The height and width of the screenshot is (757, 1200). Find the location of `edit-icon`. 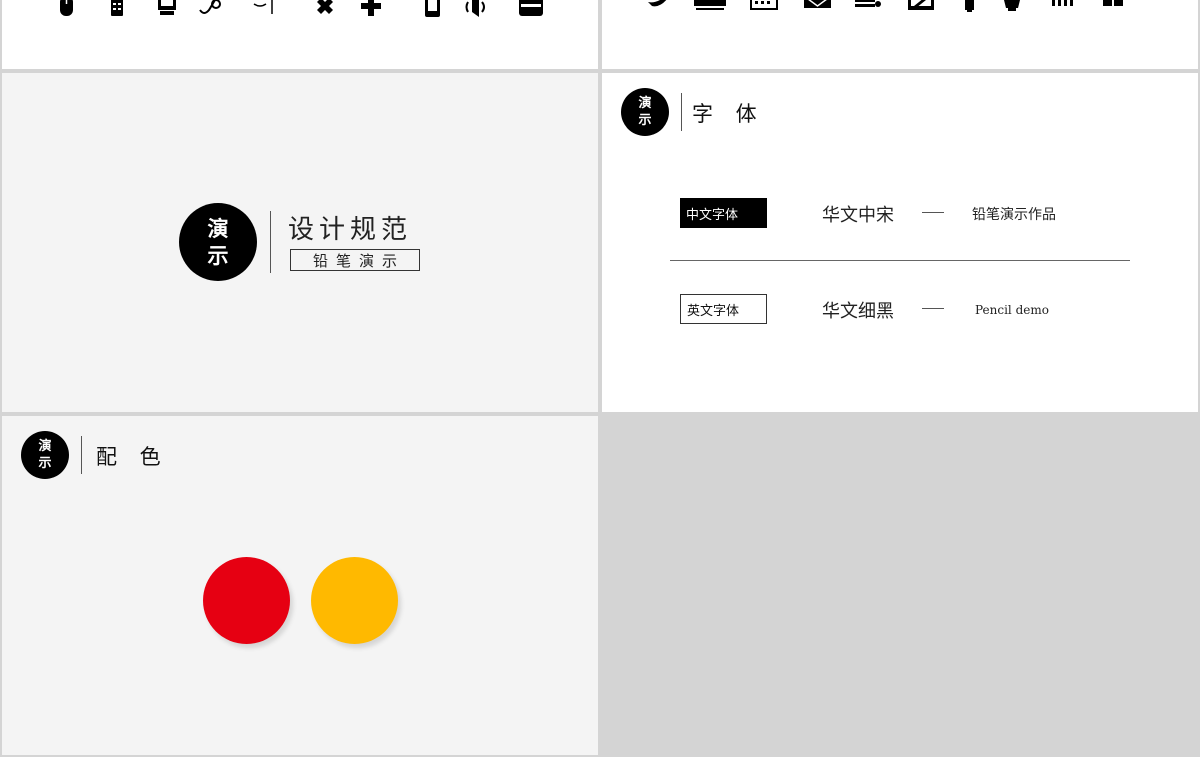

edit-icon is located at coordinates (921, 5).